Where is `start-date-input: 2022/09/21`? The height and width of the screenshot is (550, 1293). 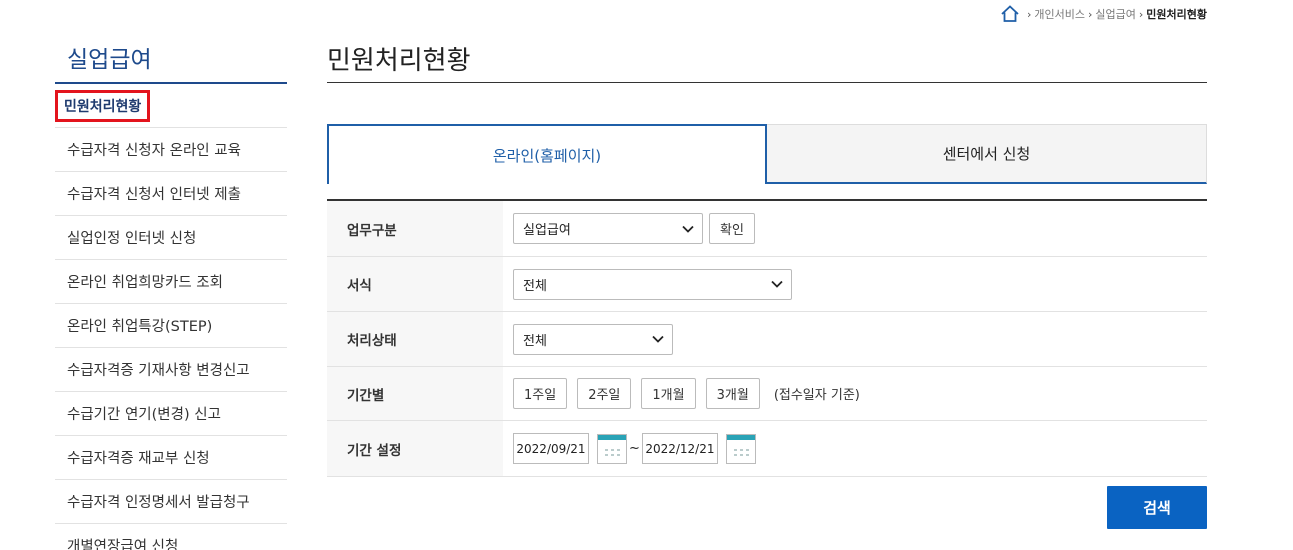
start-date-input: 2022/09/21 is located at coordinates (551, 448).